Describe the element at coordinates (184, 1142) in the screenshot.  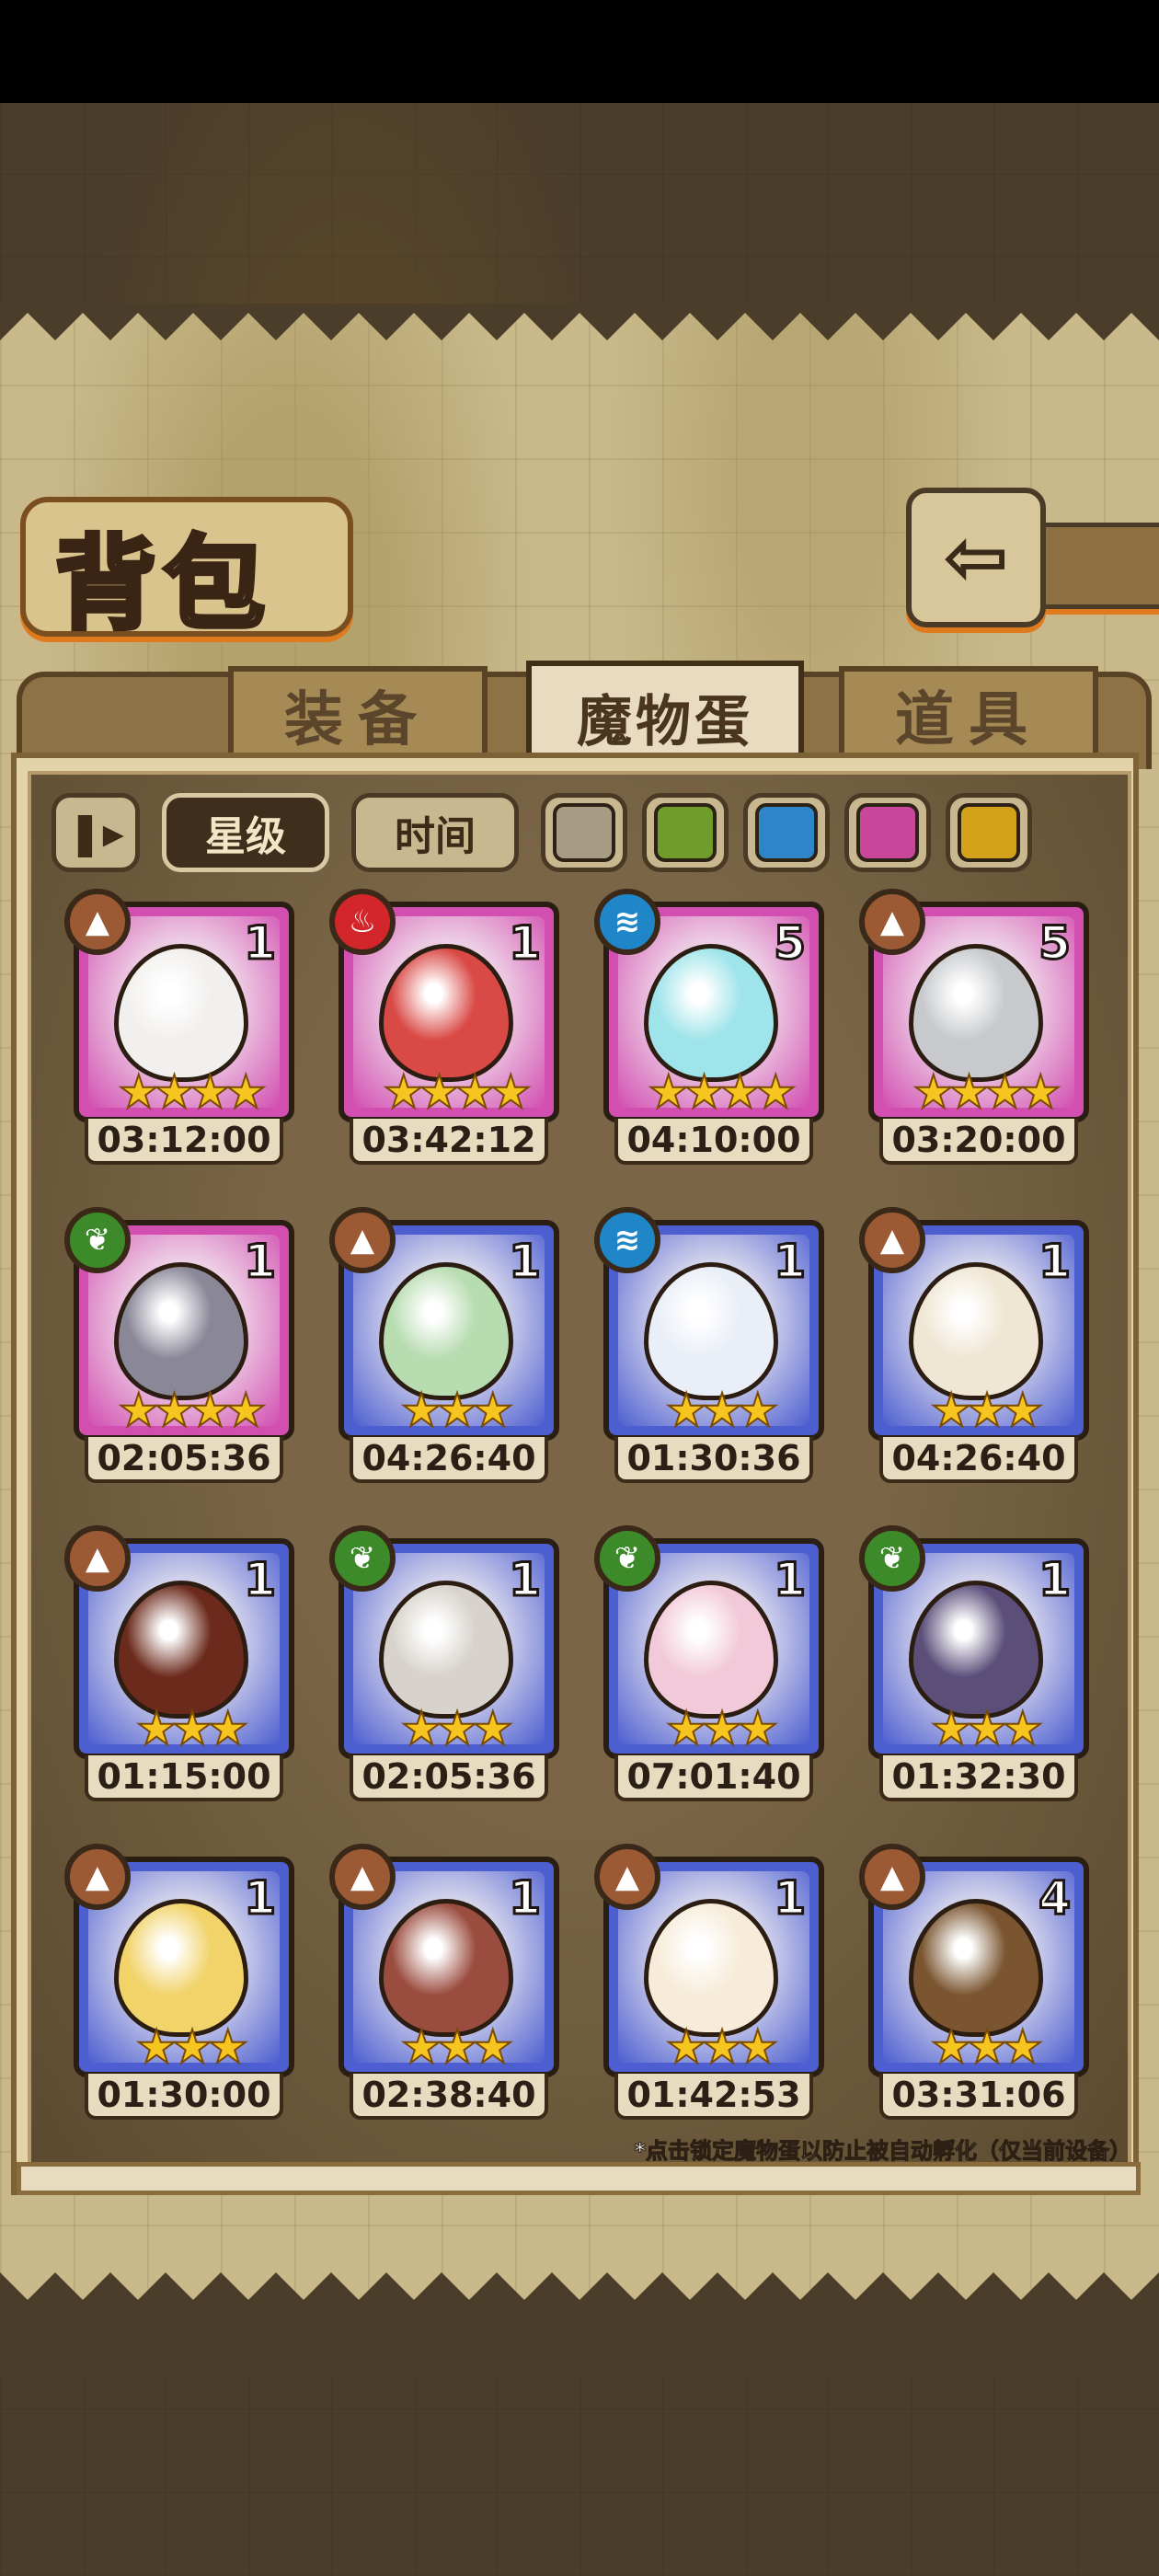
I see `hatch-timer: 03:12:00` at that location.